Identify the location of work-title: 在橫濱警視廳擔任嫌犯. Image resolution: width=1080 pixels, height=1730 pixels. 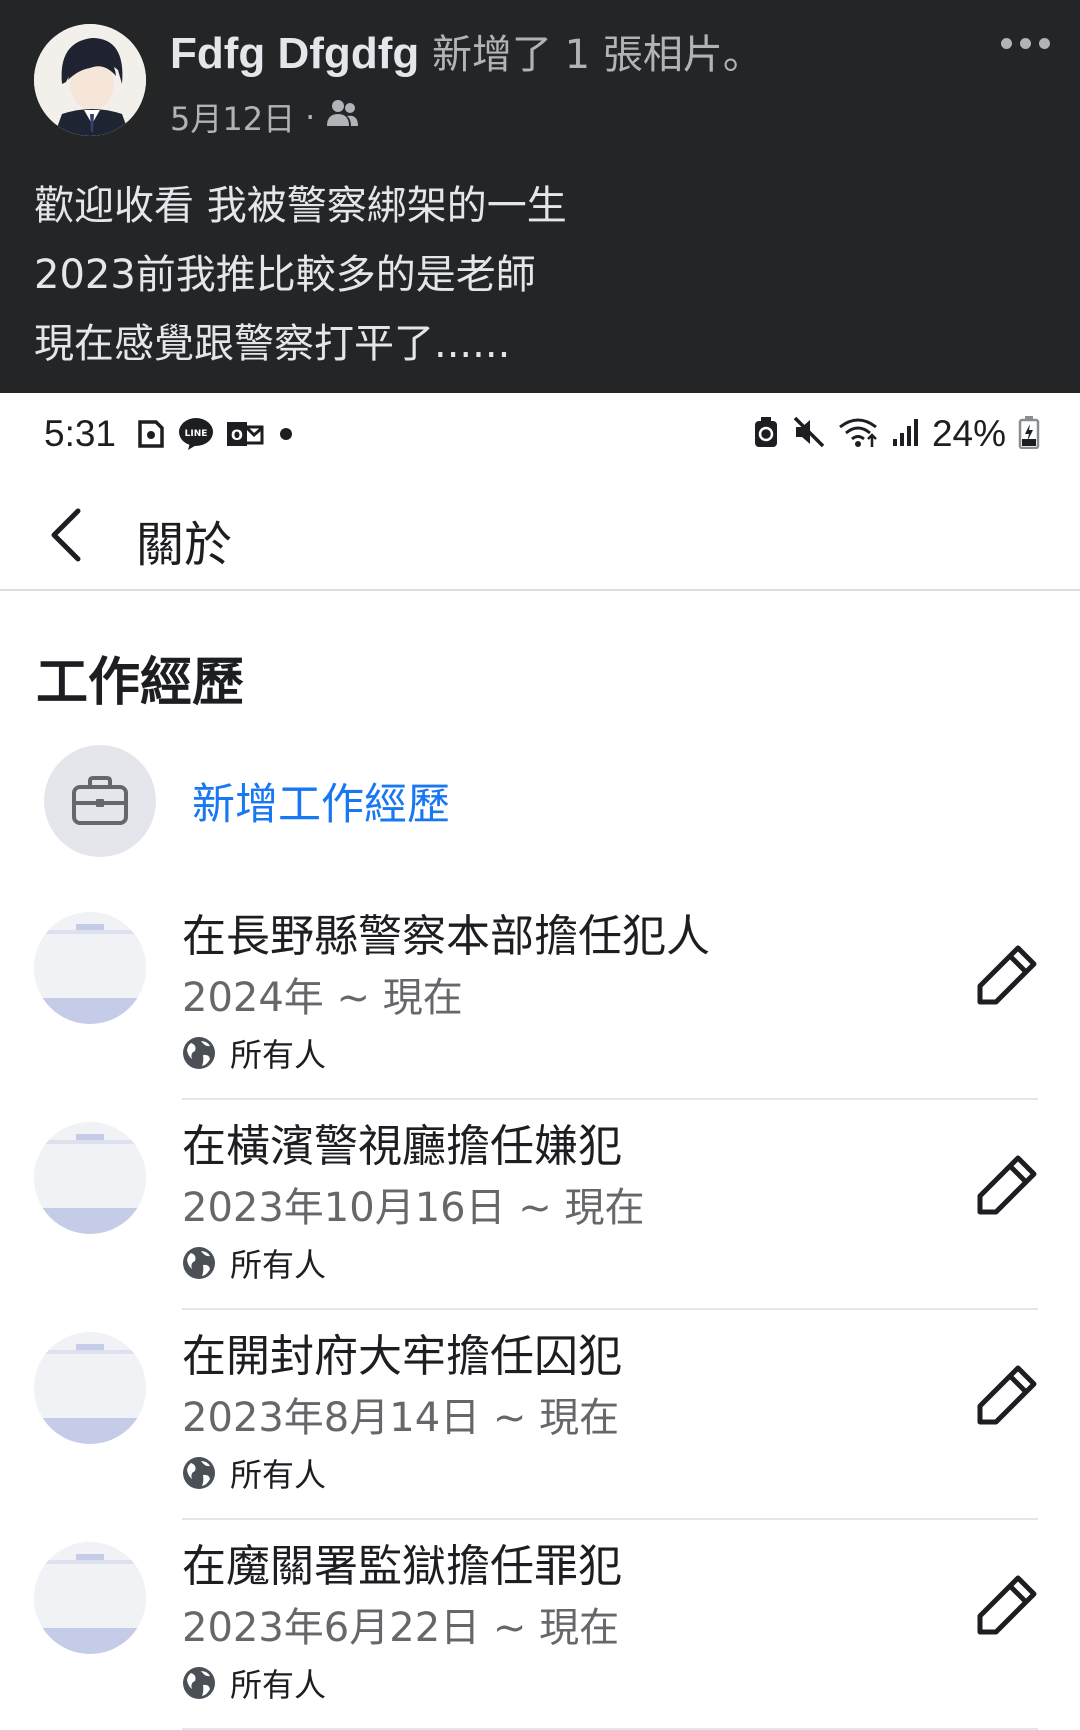
(402, 1146).